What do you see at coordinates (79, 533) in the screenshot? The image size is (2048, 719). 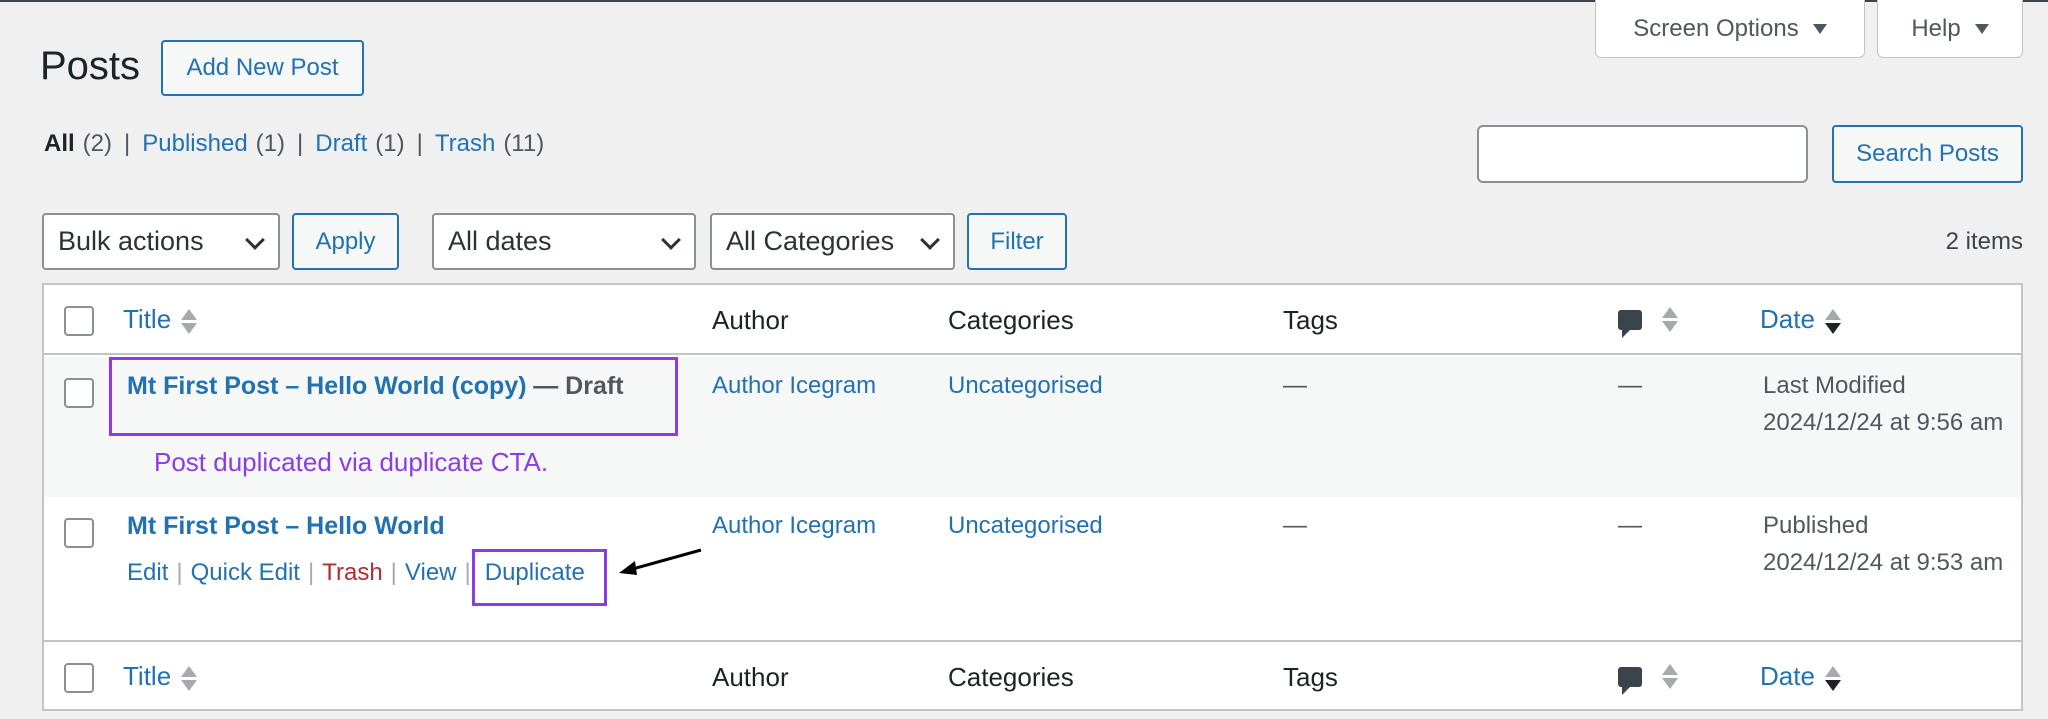 I see `row-checbox` at bounding box center [79, 533].